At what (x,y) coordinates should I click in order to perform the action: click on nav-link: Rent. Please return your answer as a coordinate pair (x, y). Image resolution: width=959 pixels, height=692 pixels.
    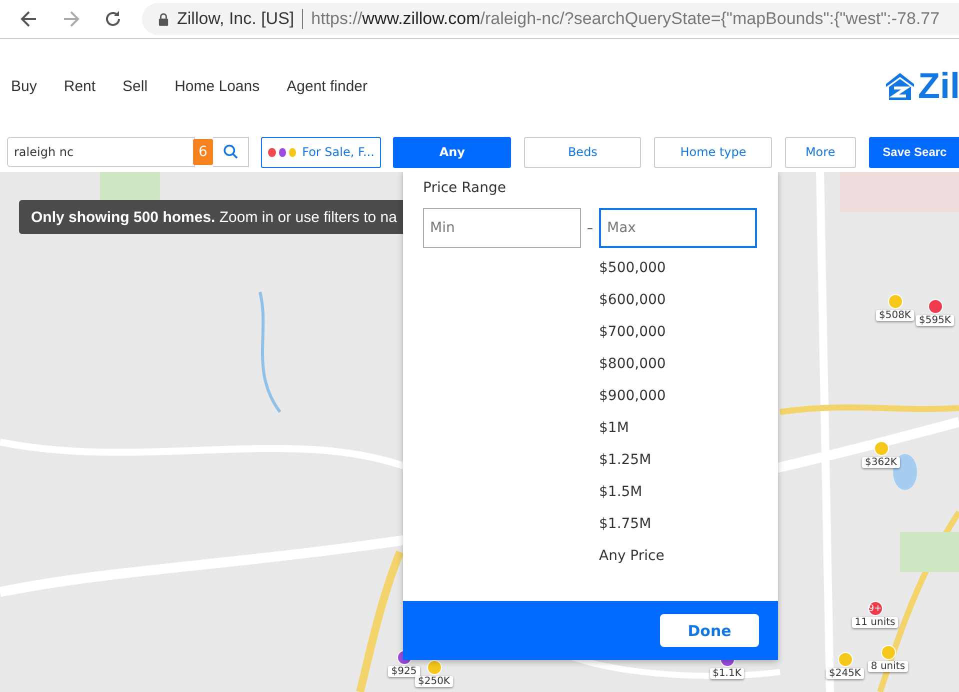
    Looking at the image, I should click on (80, 86).